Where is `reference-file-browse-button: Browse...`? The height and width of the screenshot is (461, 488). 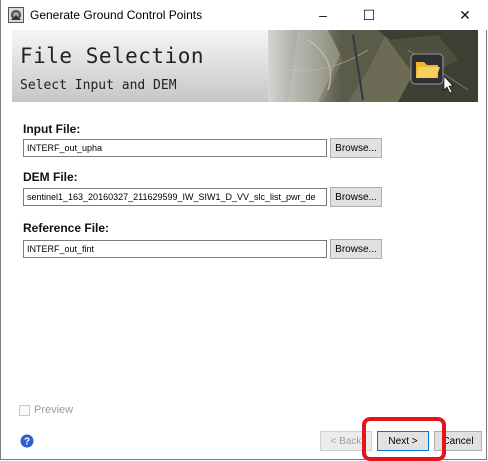 reference-file-browse-button: Browse... is located at coordinates (356, 249).